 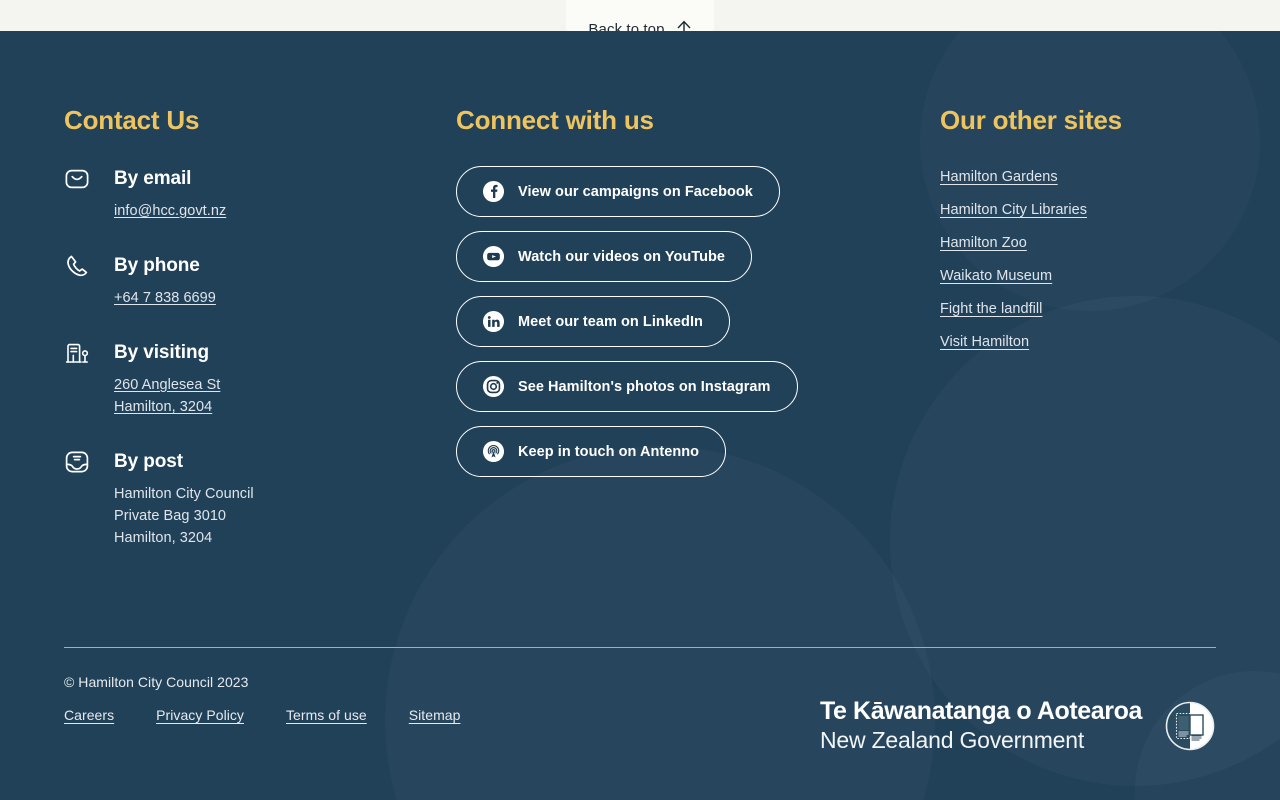 What do you see at coordinates (260, 281) in the screenshot?
I see `contact-block-phone: By phone +64 7 838 6699` at bounding box center [260, 281].